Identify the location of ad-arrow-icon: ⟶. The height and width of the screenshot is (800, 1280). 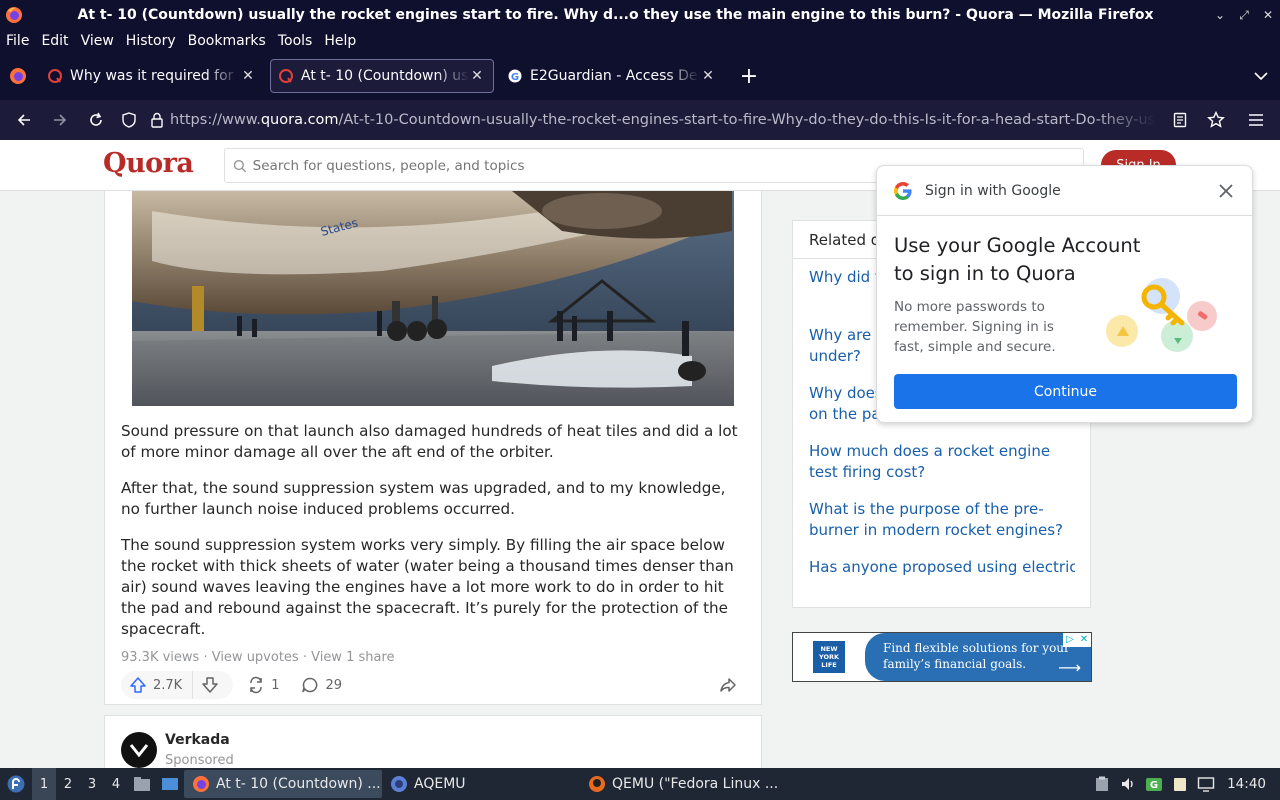
(1069, 667).